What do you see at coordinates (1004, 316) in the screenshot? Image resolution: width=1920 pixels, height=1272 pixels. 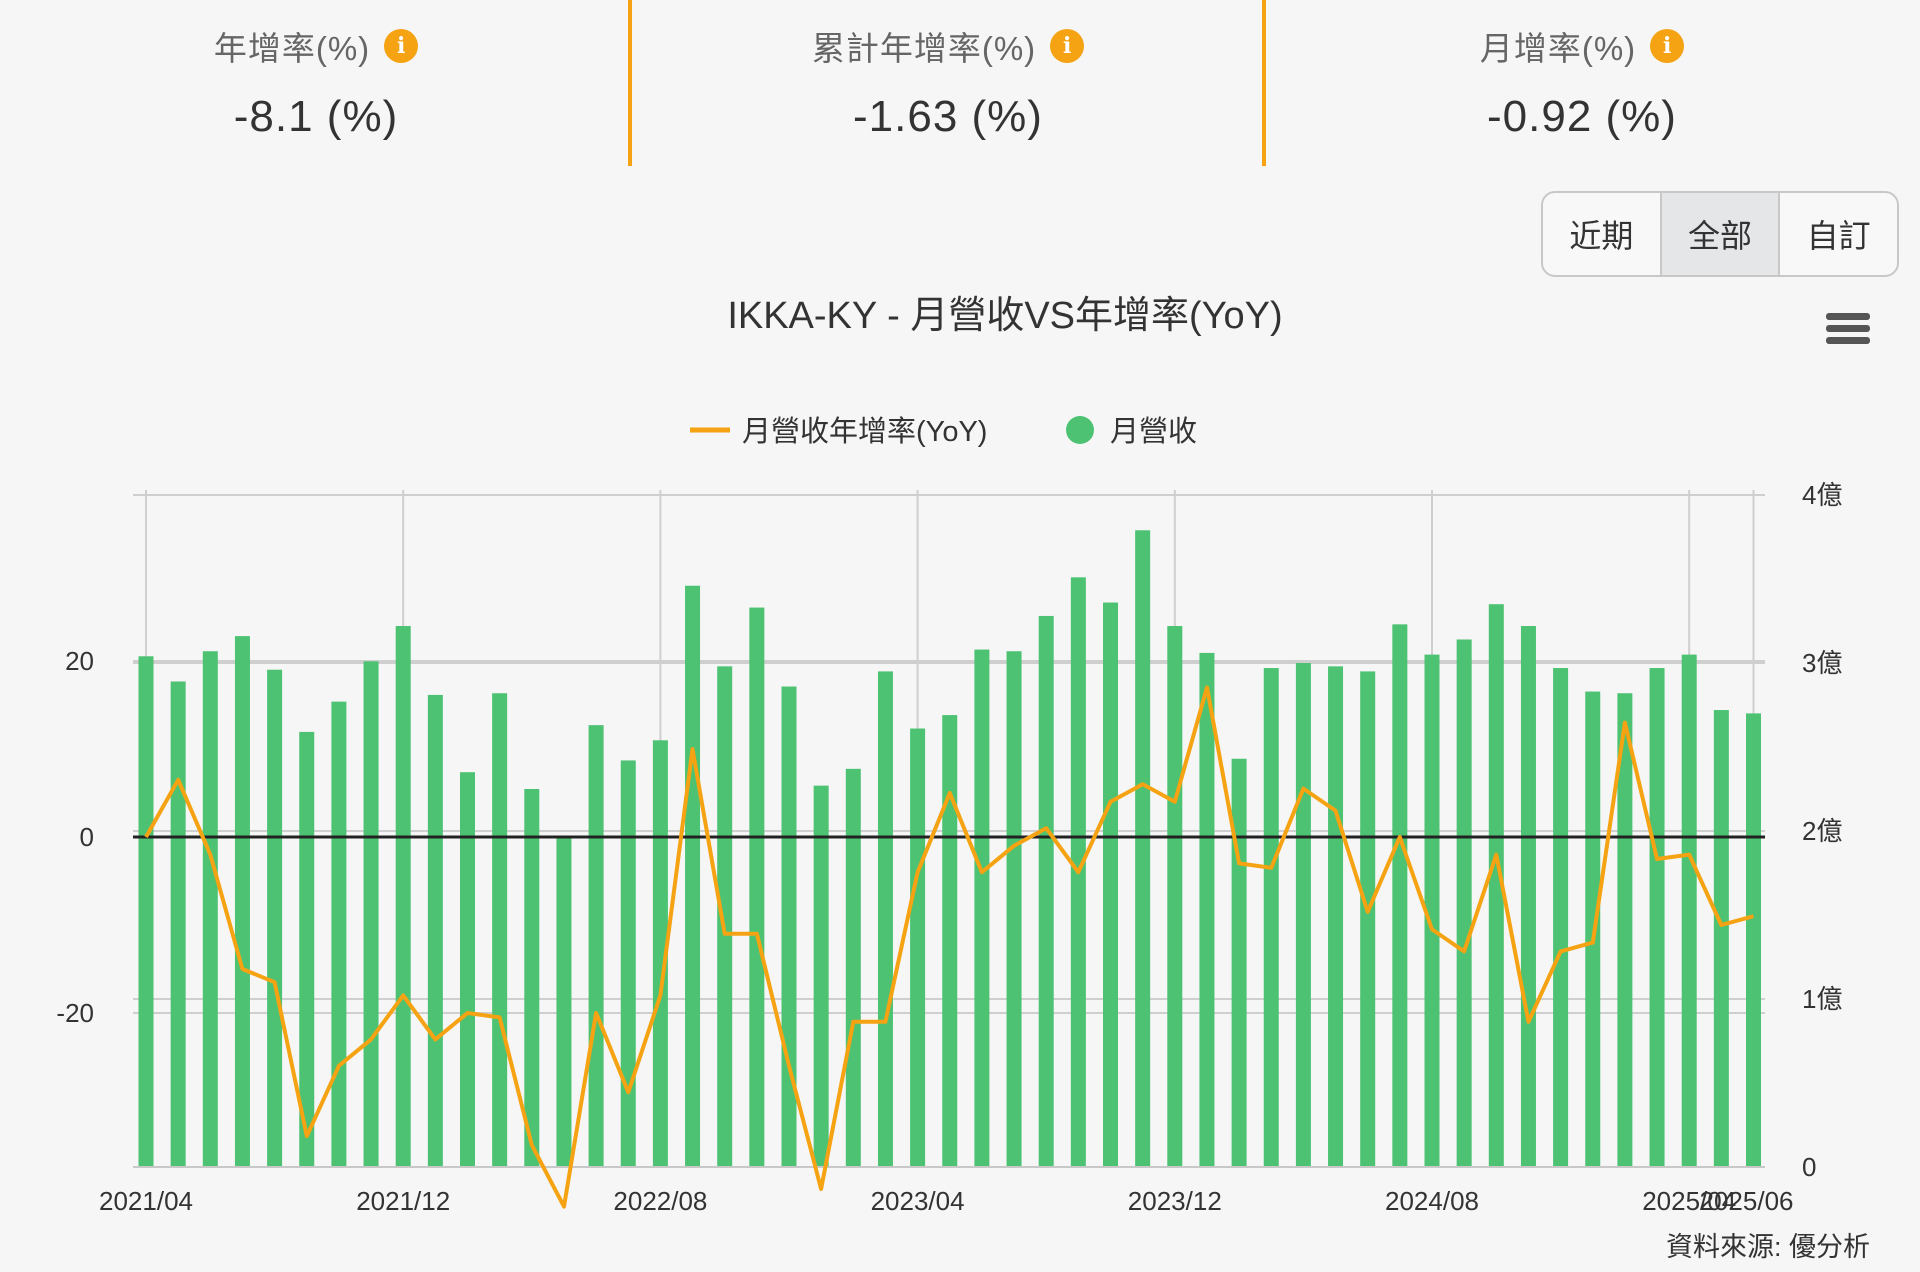 I see `chart-title: IKKA-KY - 月營收VS年增率(YoY)` at bounding box center [1004, 316].